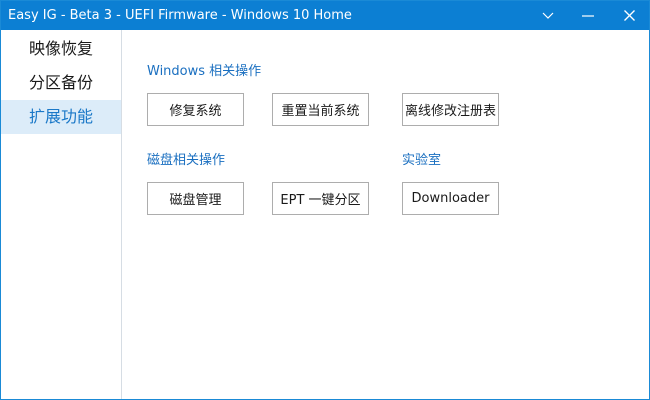 This screenshot has width=650, height=400. I want to click on sidebar-item-extensions: 扩展功能, so click(61, 117).